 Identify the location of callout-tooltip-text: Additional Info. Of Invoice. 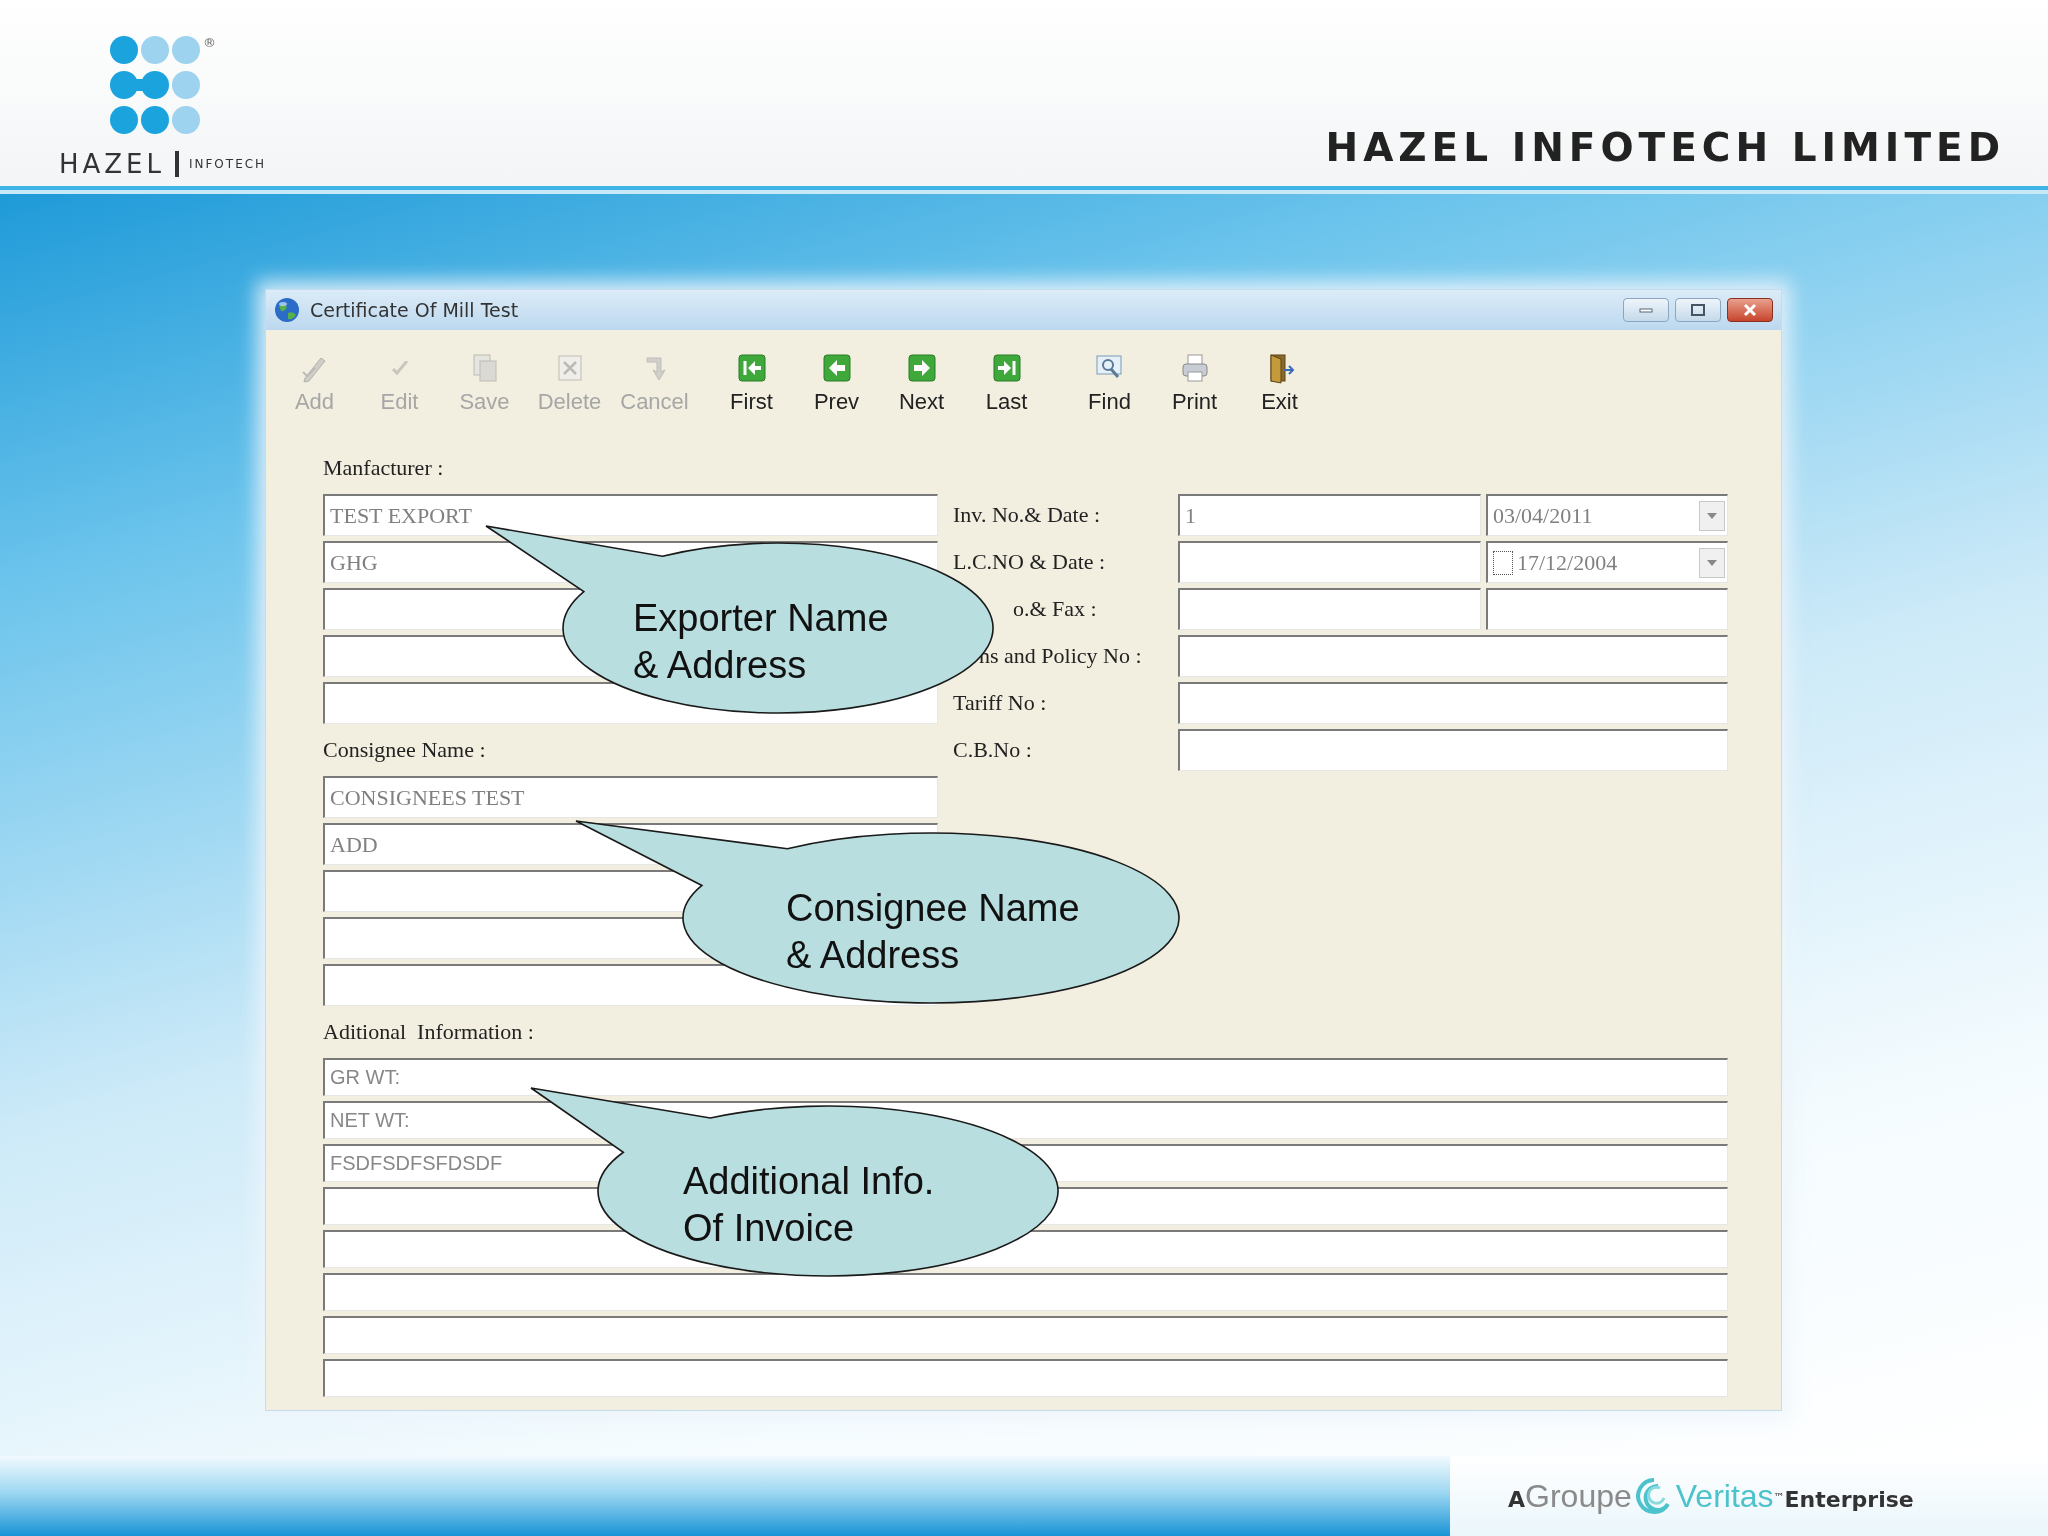
(809, 1205).